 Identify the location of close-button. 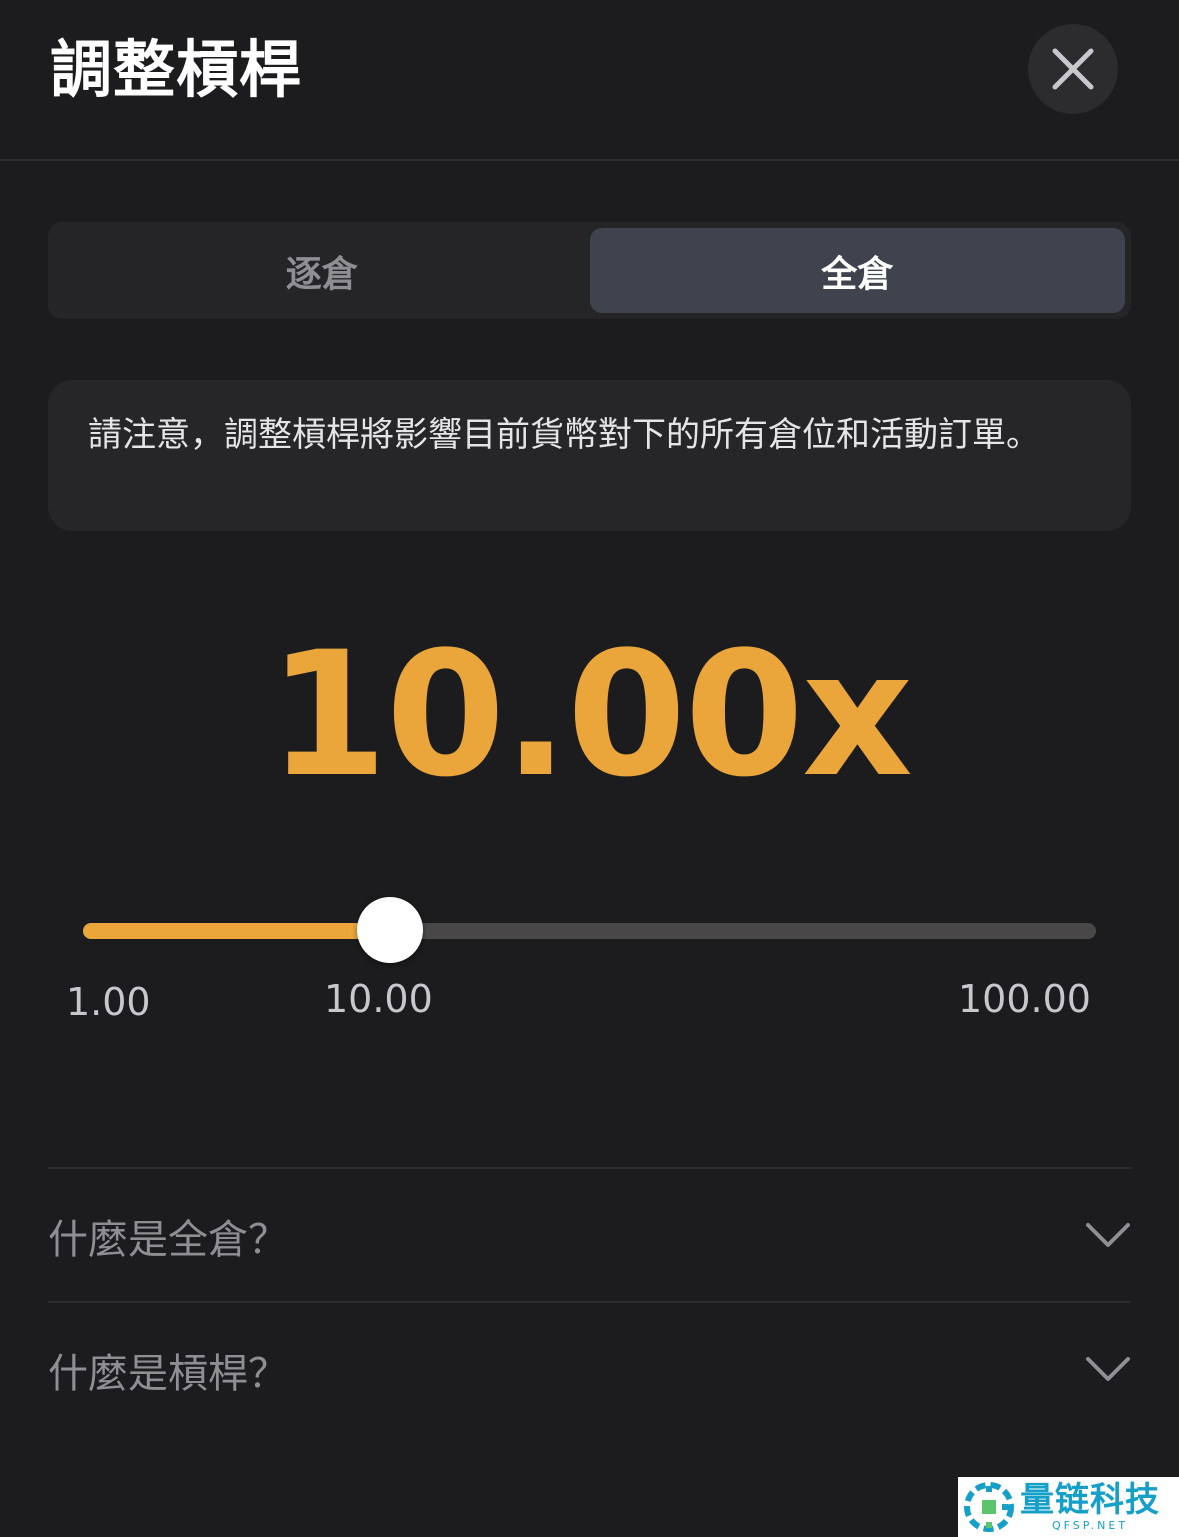
(1073, 69).